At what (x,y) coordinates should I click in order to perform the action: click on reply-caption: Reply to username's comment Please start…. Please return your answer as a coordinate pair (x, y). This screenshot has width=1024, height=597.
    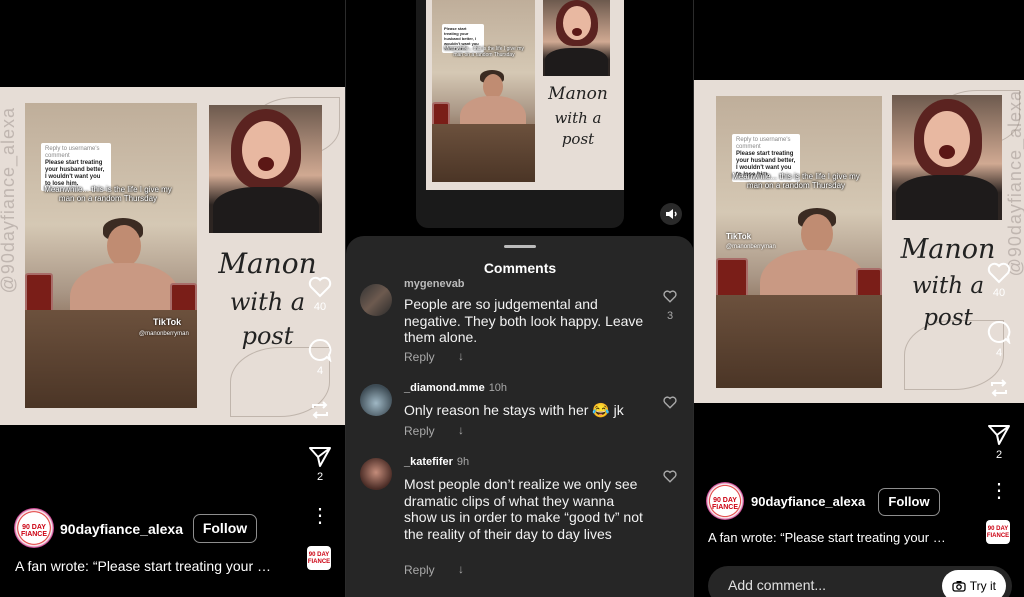
    Looking at the image, I should click on (76, 167).